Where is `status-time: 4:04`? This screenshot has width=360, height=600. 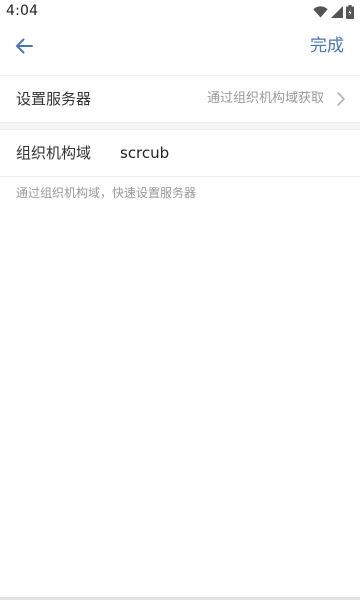
status-time: 4:04 is located at coordinates (22, 11).